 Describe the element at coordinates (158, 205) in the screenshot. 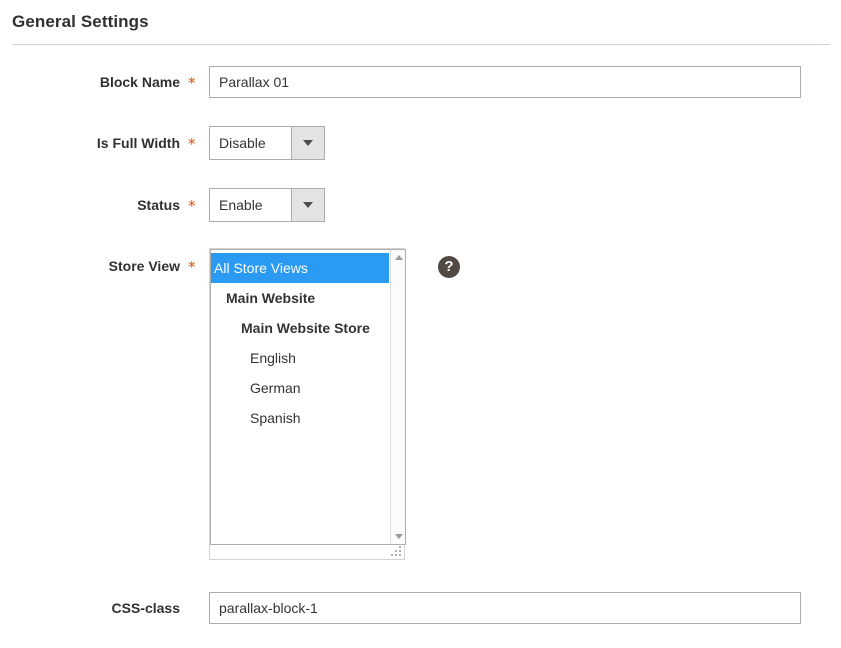

I see `status-label: Status` at that location.